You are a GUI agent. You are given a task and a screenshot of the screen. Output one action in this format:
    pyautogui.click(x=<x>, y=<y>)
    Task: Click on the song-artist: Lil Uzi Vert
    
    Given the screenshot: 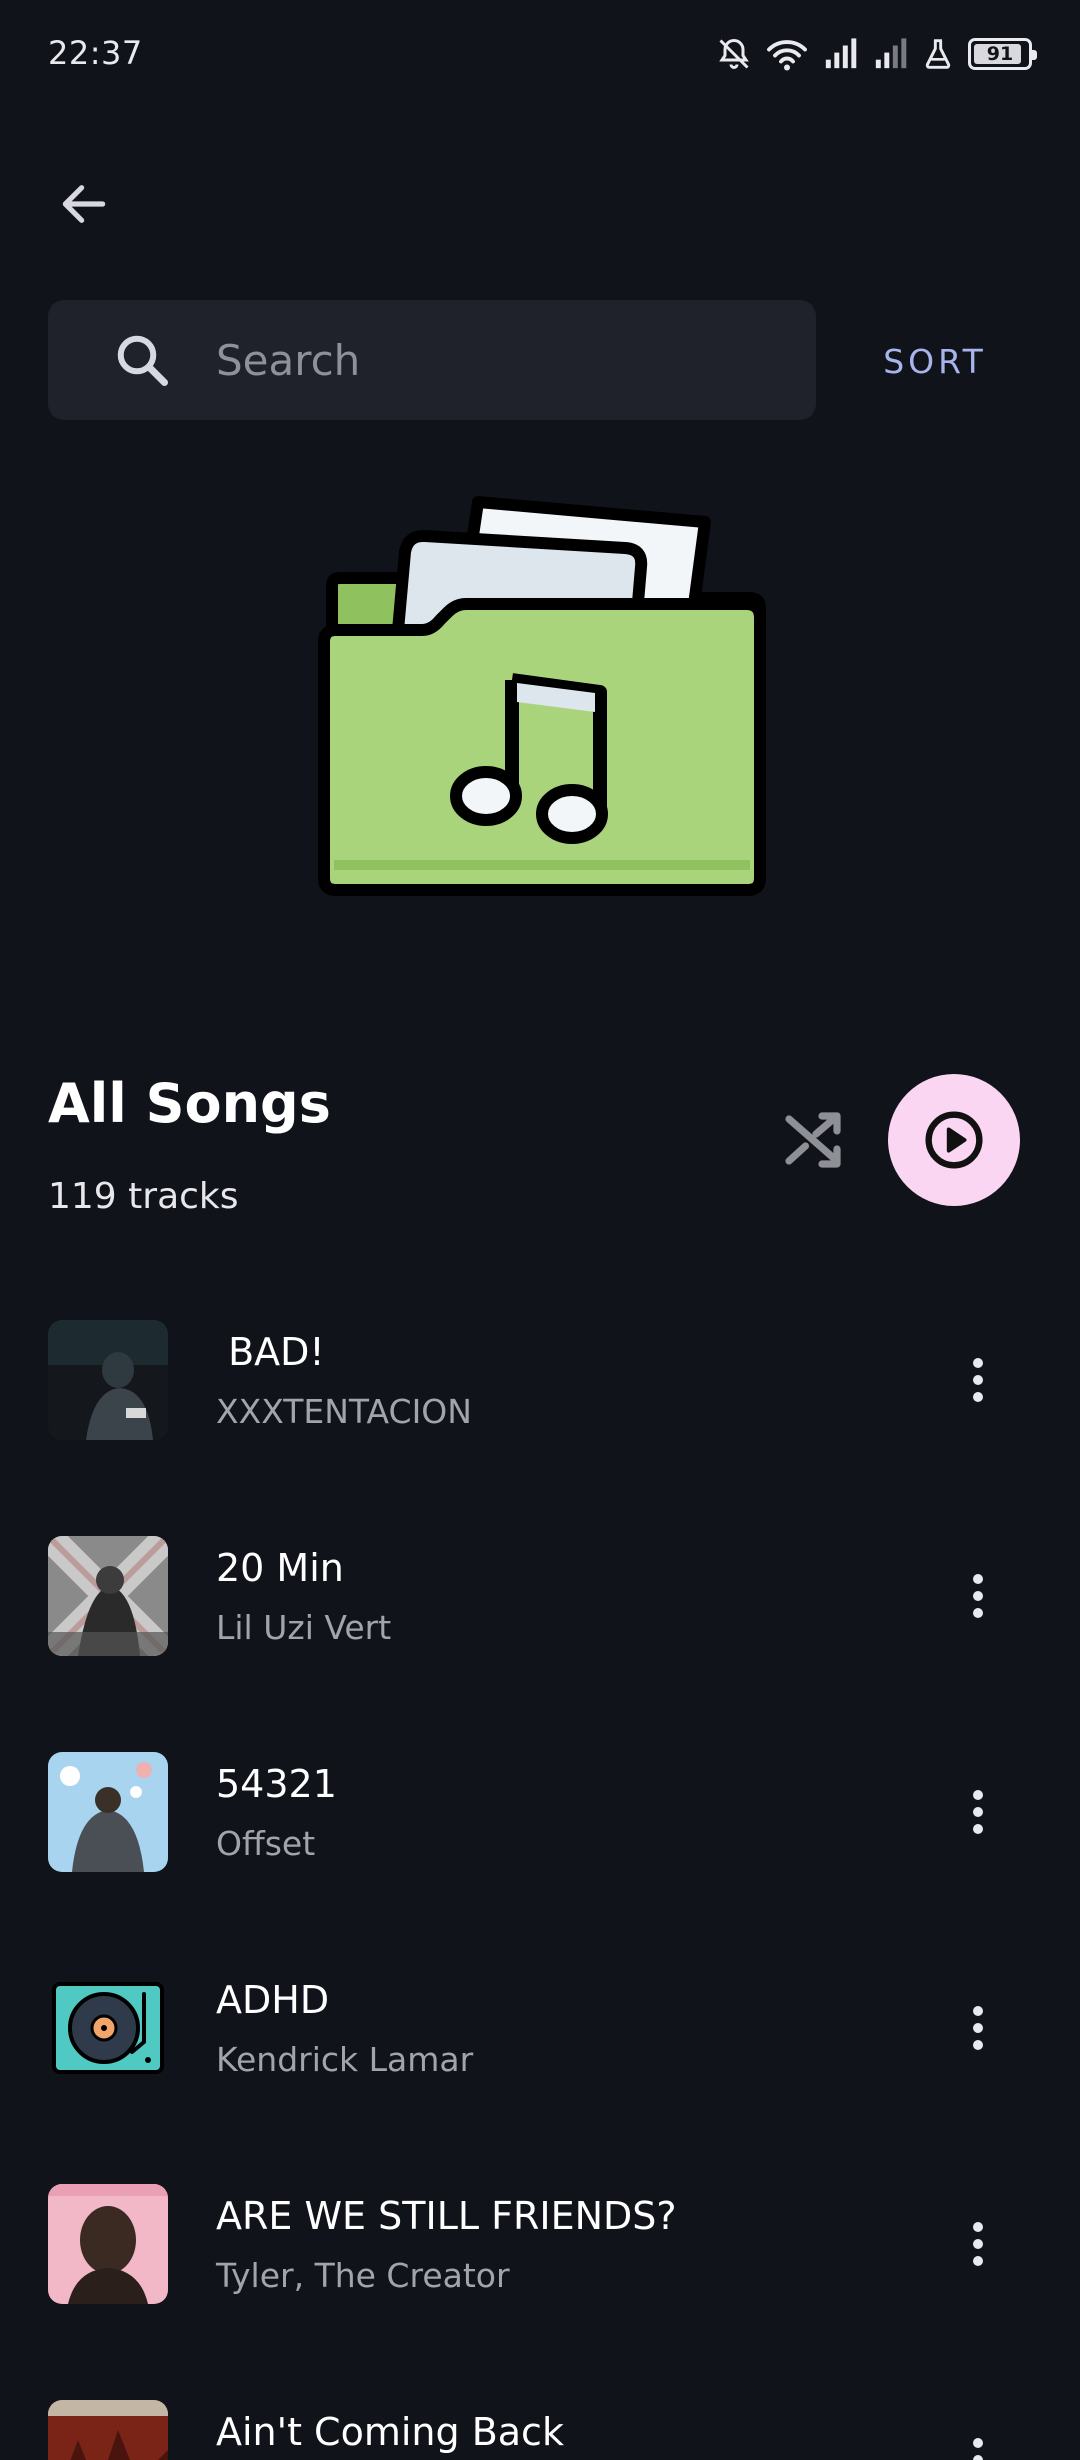 What is the action you would take?
    pyautogui.click(x=304, y=1627)
    